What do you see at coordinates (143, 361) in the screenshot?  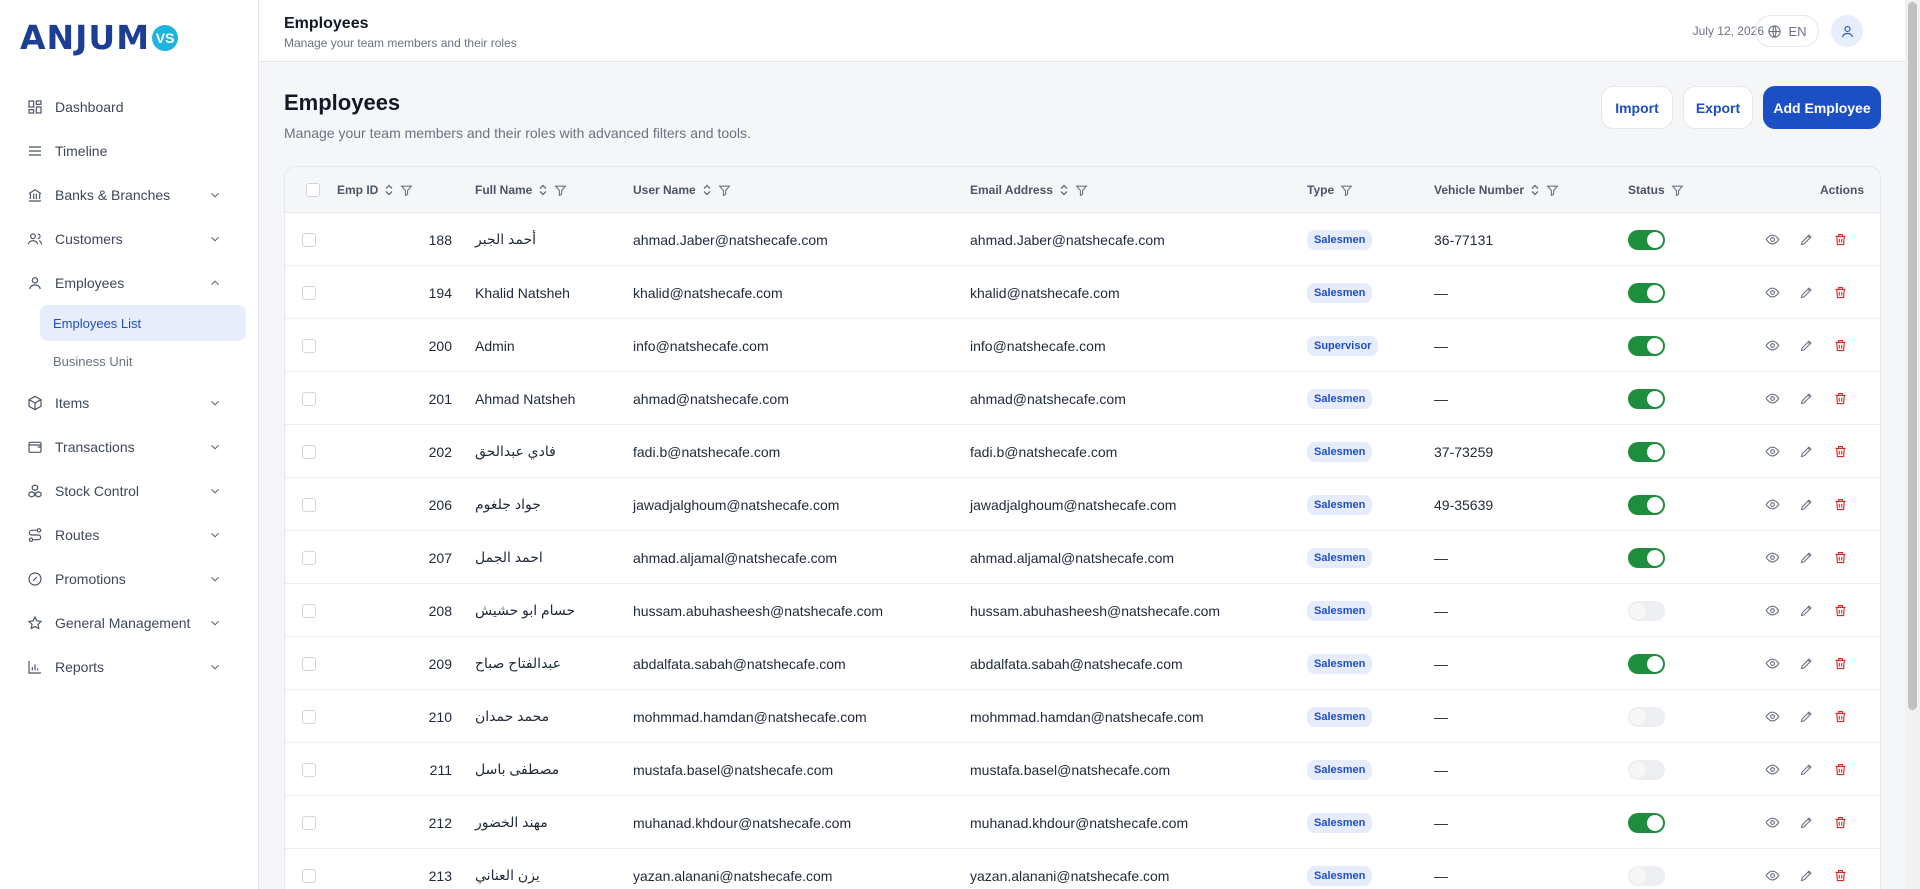 I see `sidebar-subitem-business-unit: Business Unit` at bounding box center [143, 361].